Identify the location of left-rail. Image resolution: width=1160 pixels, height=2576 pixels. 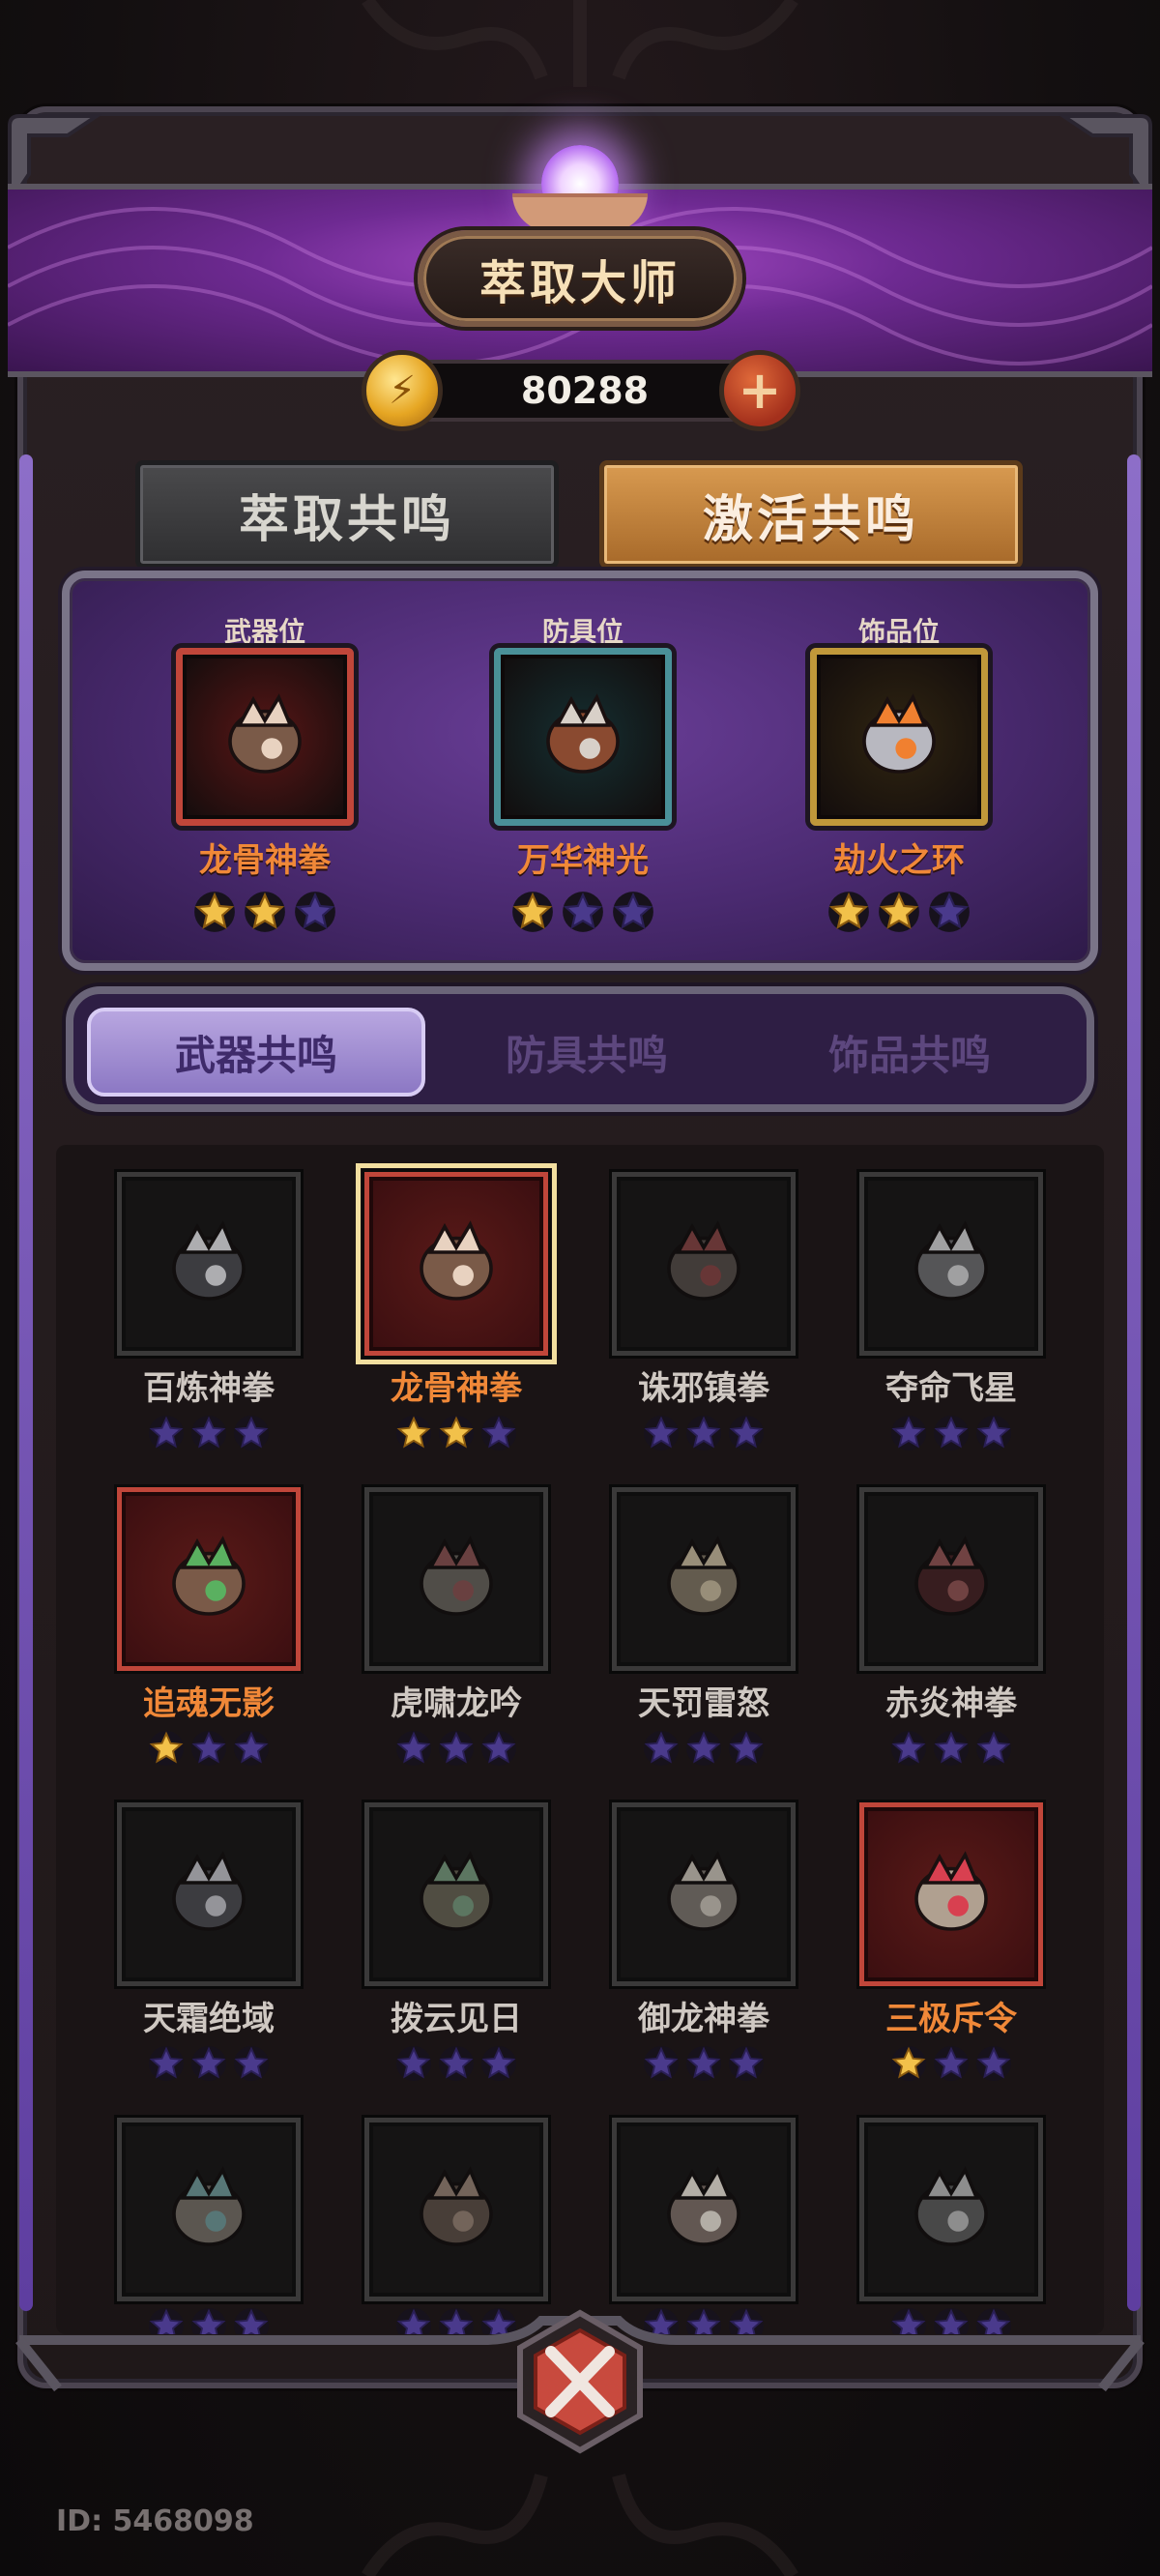
(26, 1382).